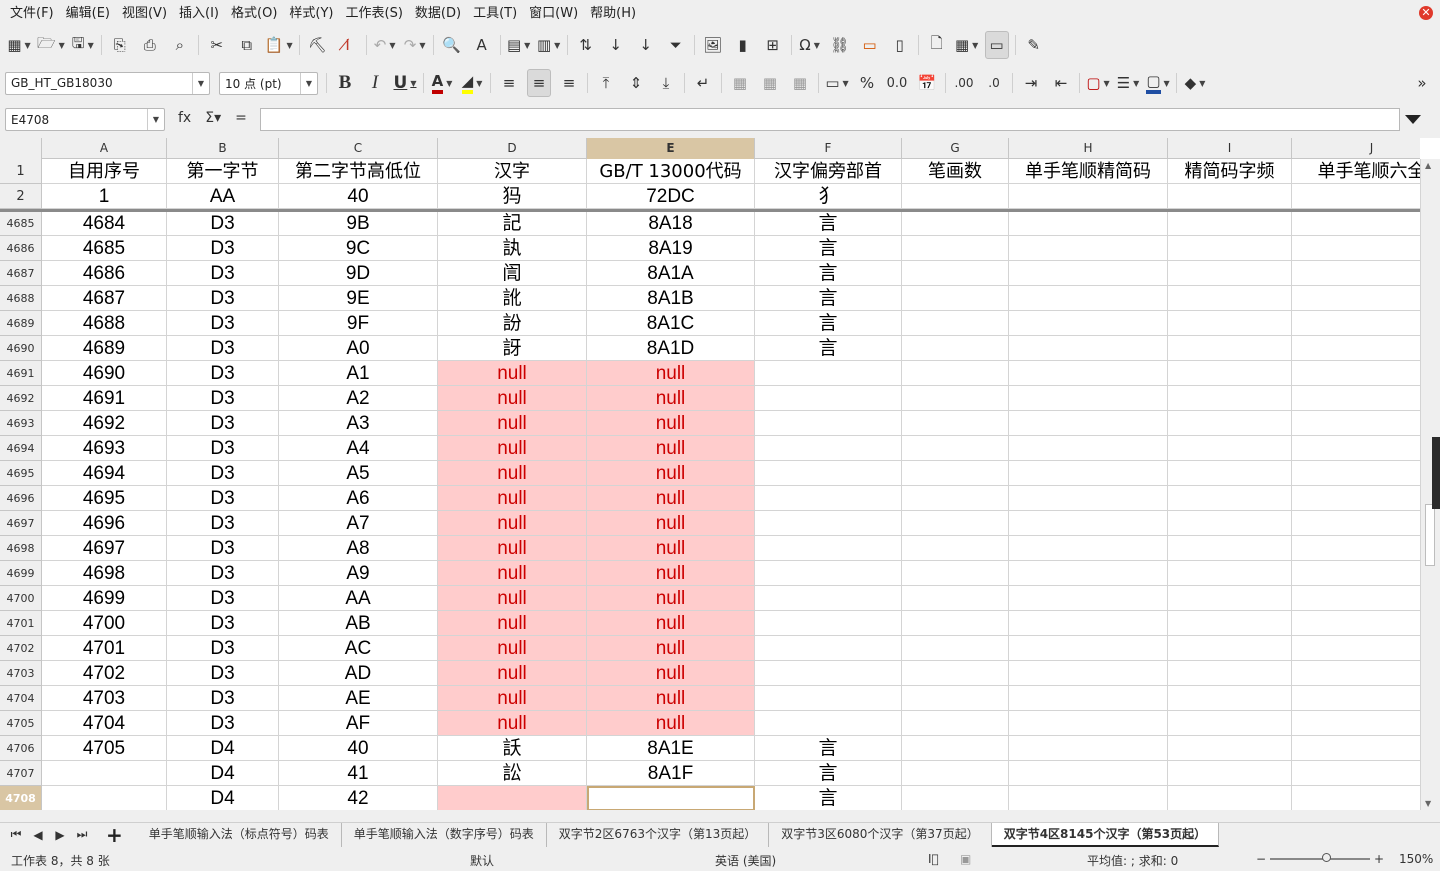 The image size is (1440, 871). What do you see at coordinates (358, 373) in the screenshot?
I see `cell: A1` at bounding box center [358, 373].